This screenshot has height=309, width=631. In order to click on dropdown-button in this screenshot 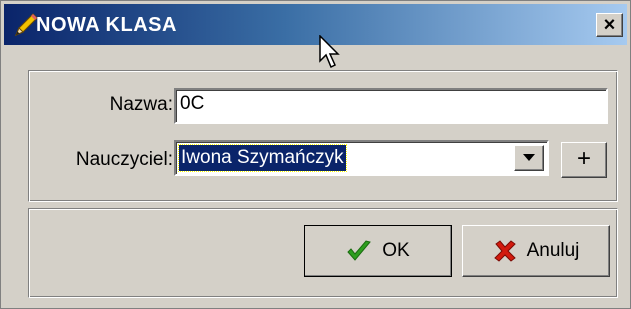, I will do `click(529, 158)`.